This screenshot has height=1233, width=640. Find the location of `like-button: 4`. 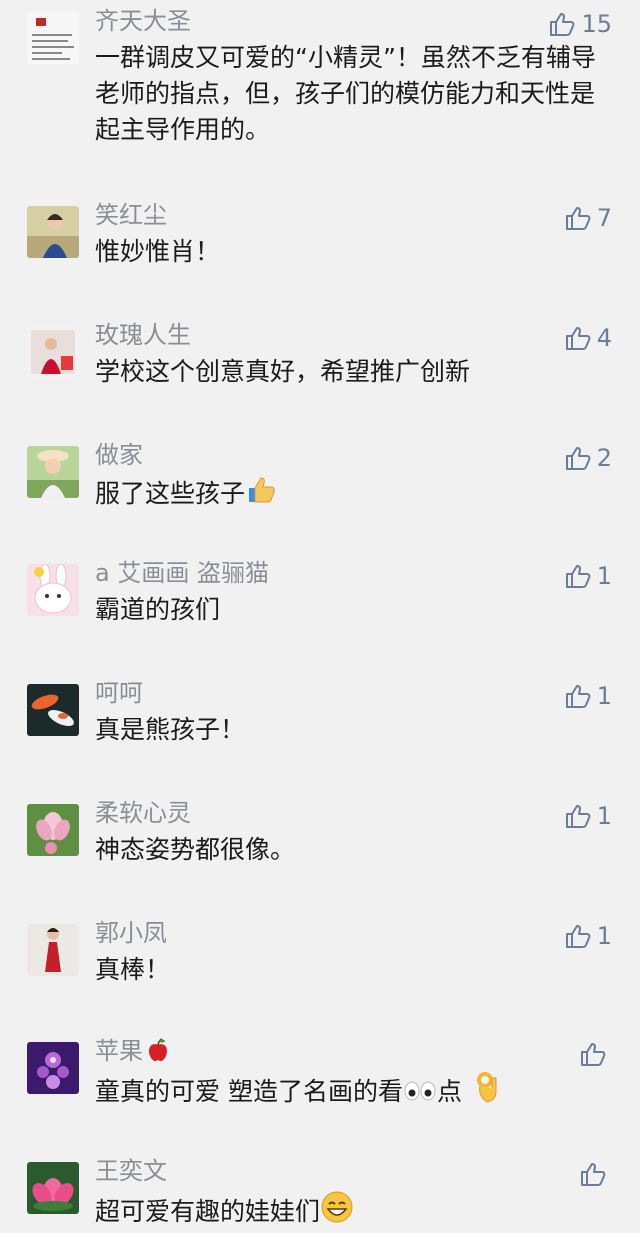

like-button: 4 is located at coordinates (588, 338).